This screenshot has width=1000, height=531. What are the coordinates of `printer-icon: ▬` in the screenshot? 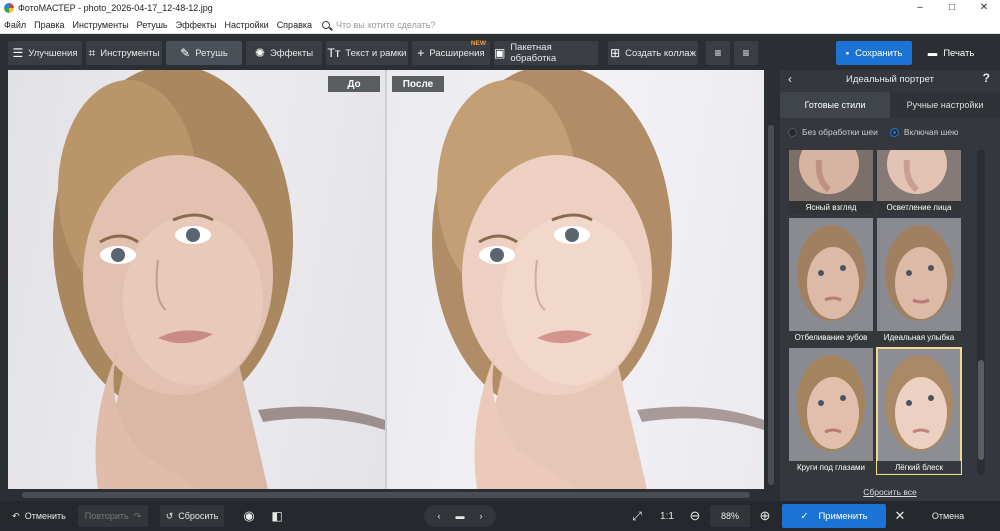 It's located at (932, 53).